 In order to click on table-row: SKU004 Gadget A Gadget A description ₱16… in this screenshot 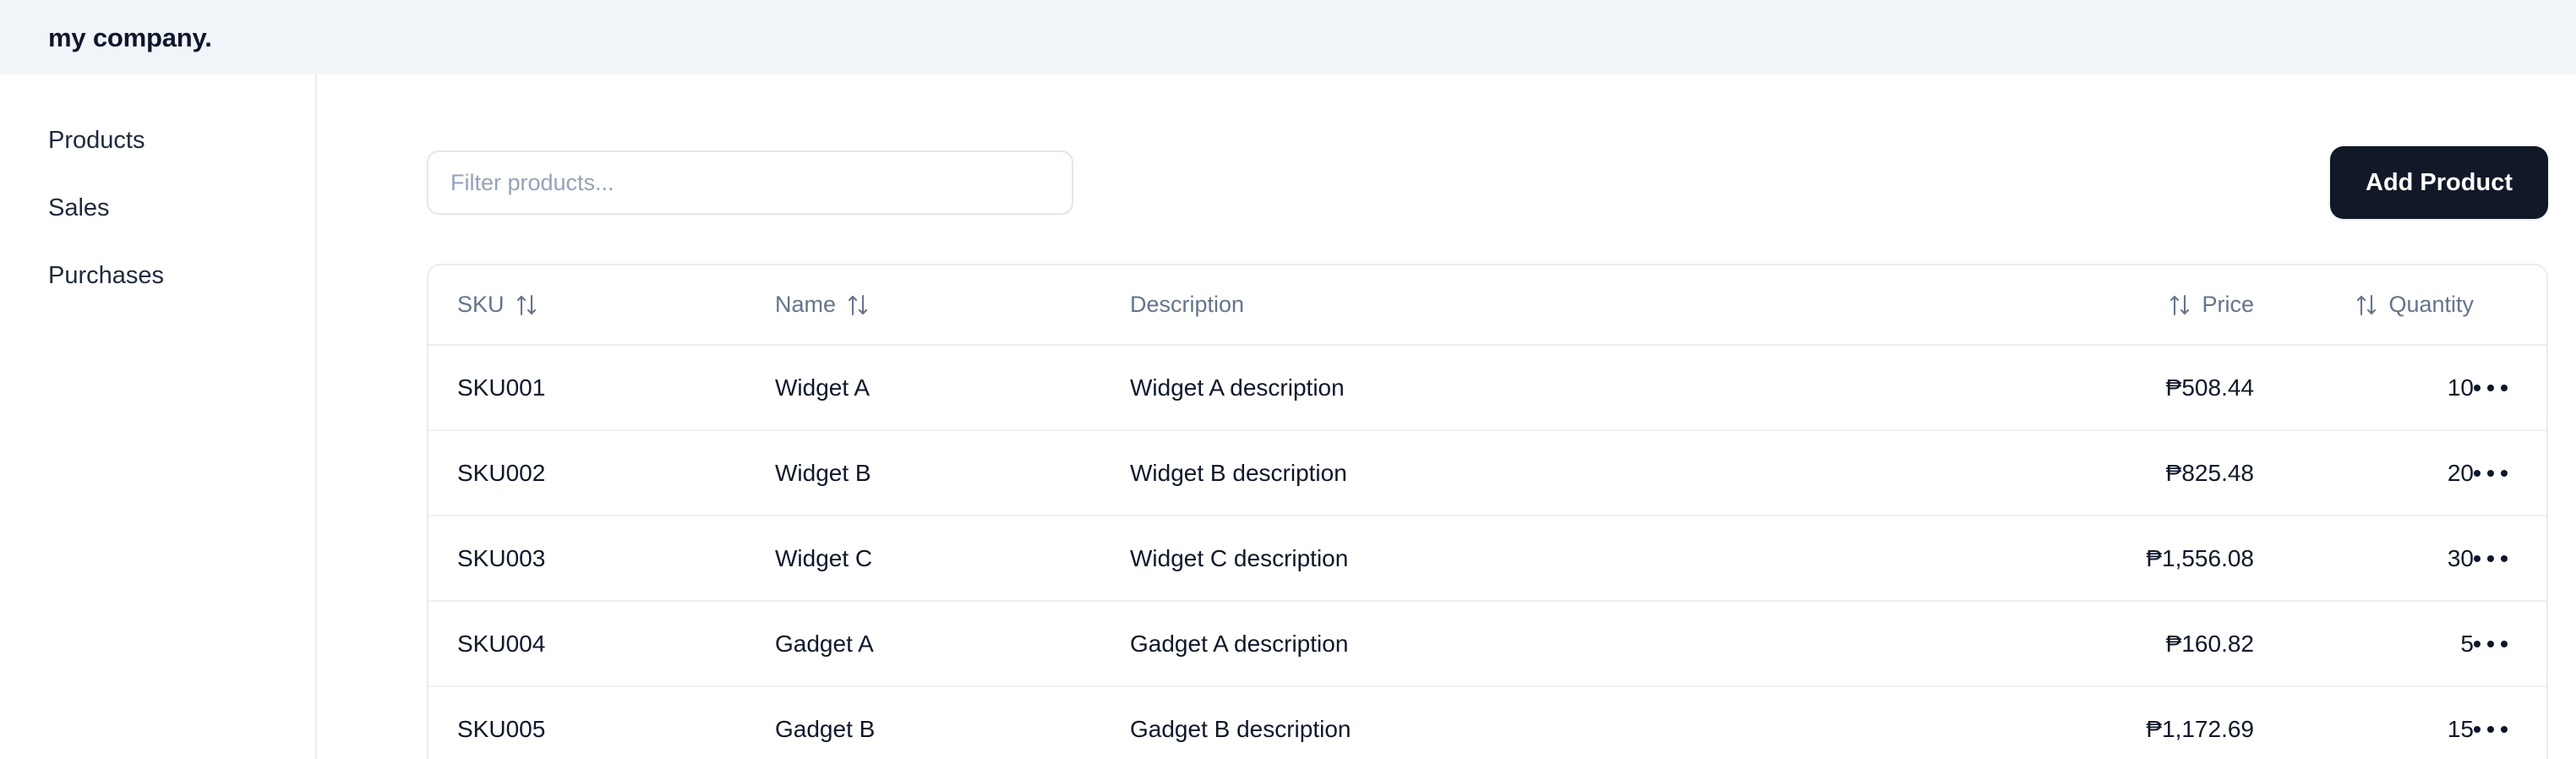, I will do `click(1487, 644)`.